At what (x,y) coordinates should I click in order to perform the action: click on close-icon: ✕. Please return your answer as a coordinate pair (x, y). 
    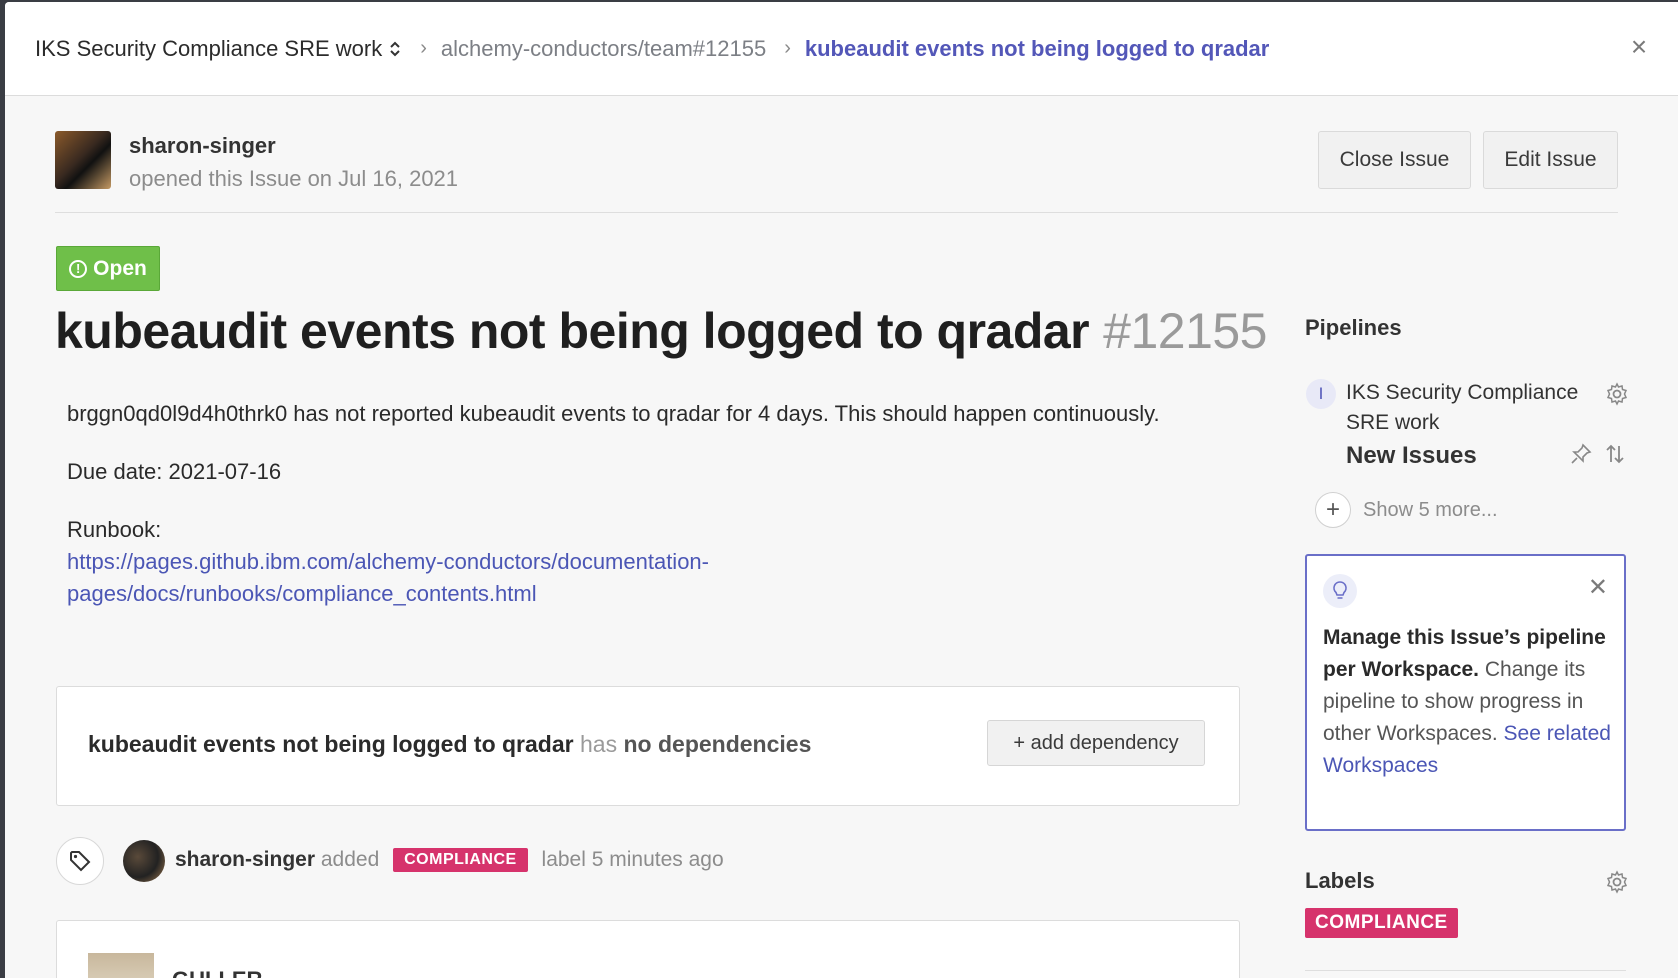
    Looking at the image, I should click on (1598, 588).